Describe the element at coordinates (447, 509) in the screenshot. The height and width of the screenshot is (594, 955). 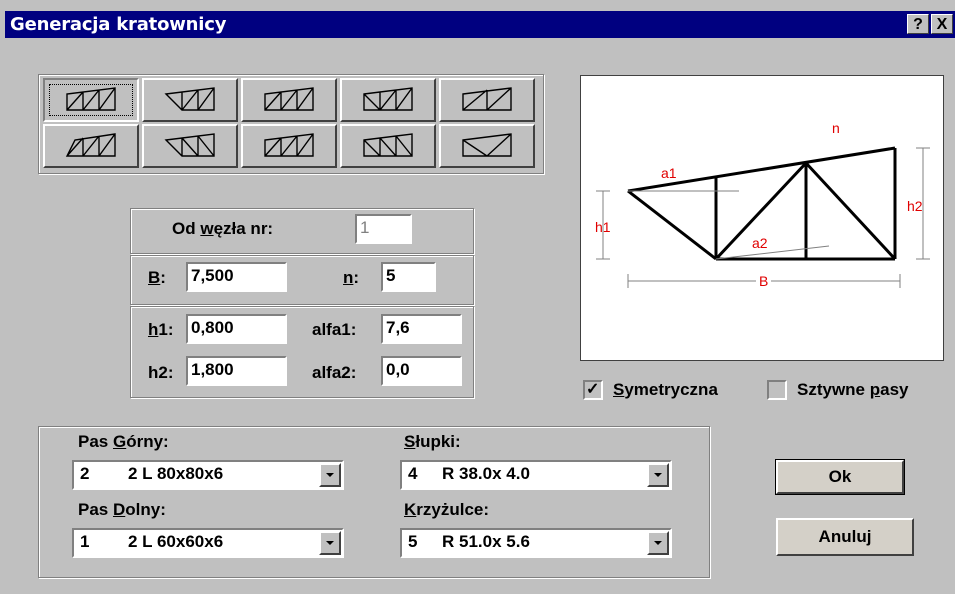
I see `krzyzulce-label: Krzyżulce:` at that location.